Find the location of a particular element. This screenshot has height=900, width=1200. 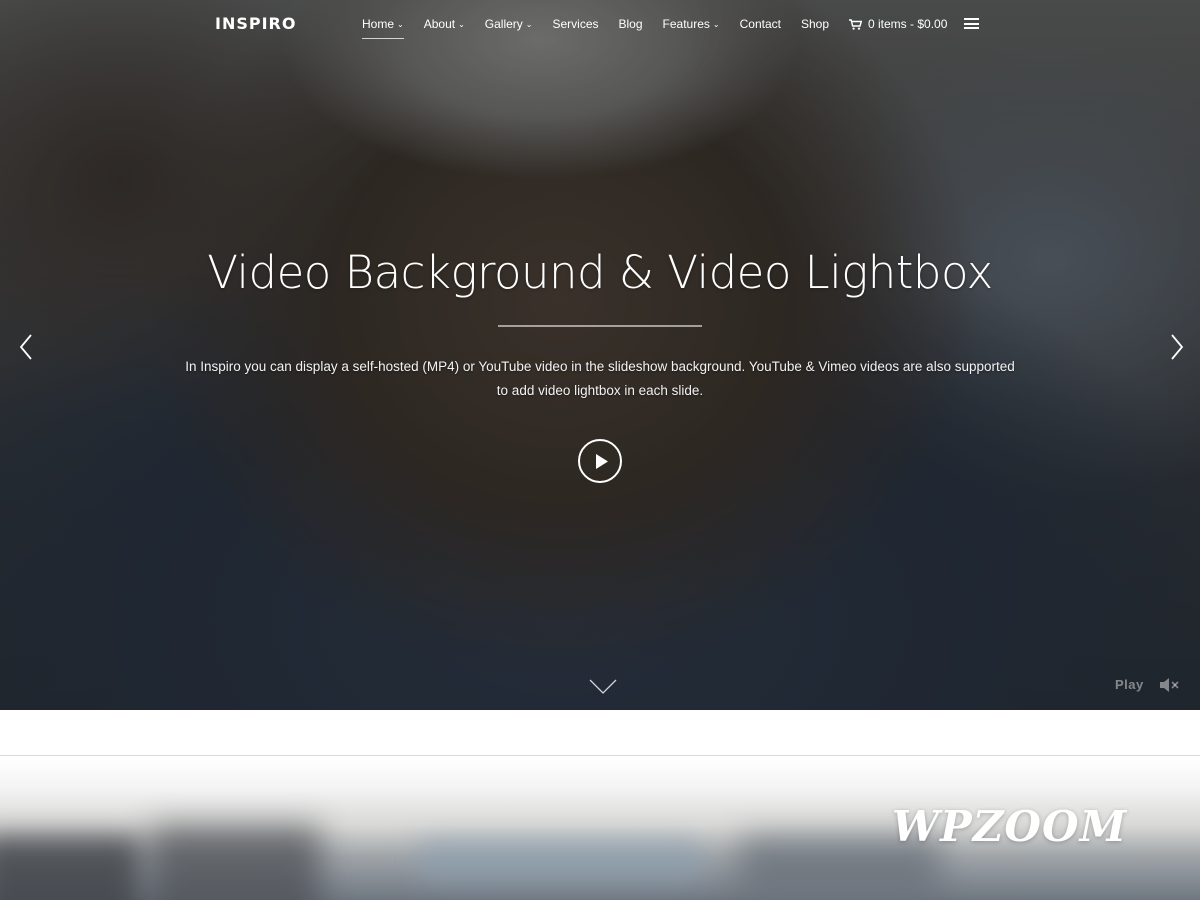

video-play-button: Play is located at coordinates (1129, 684).